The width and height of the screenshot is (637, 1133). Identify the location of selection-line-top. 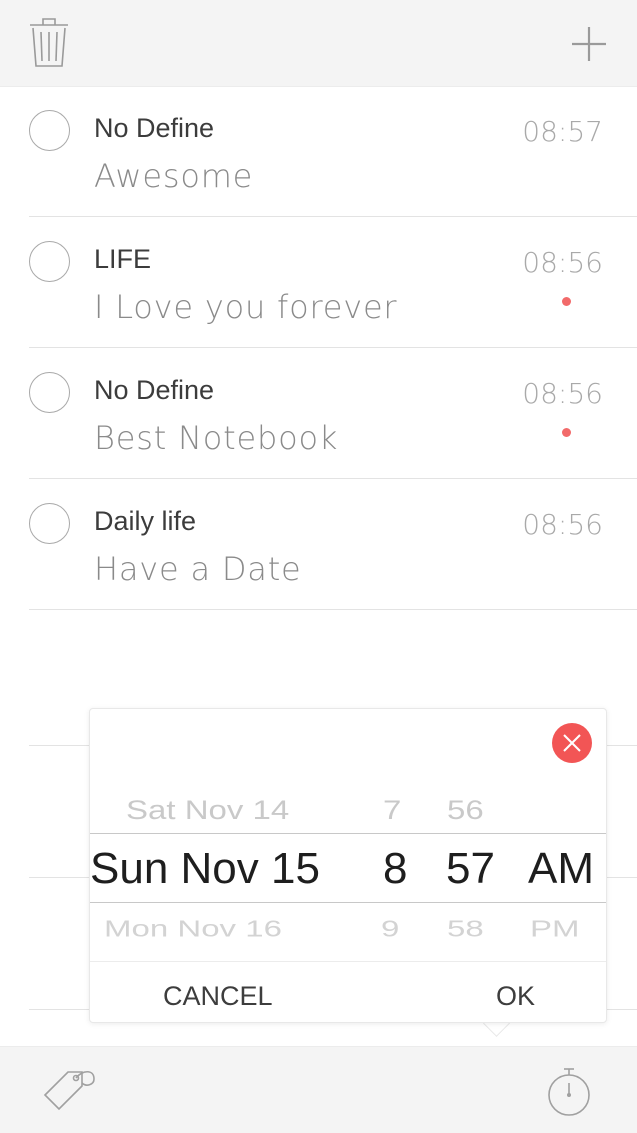
(348, 833).